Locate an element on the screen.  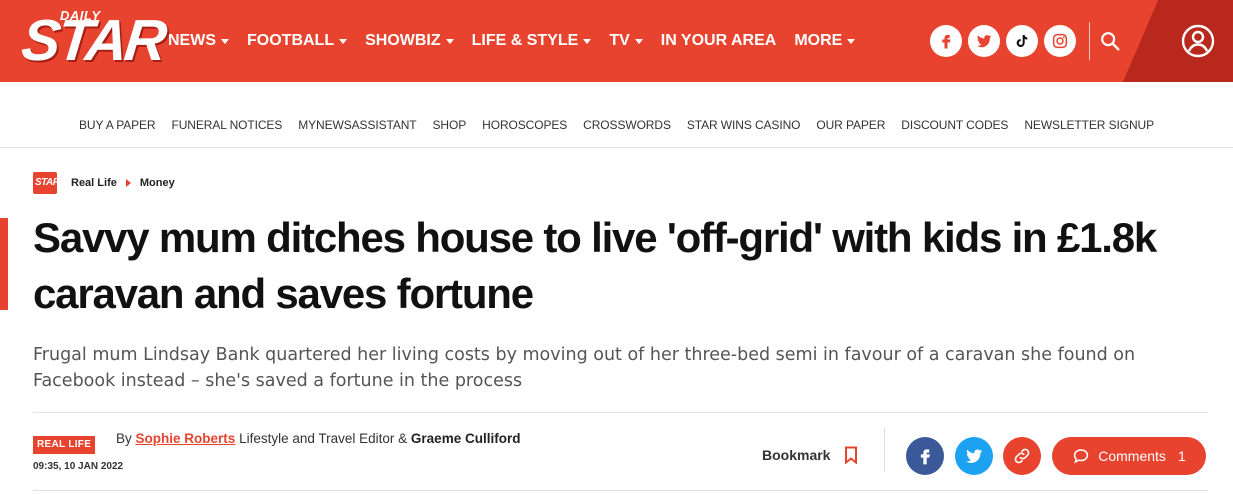
daily-star-mini-logo: STAR is located at coordinates (46, 183).